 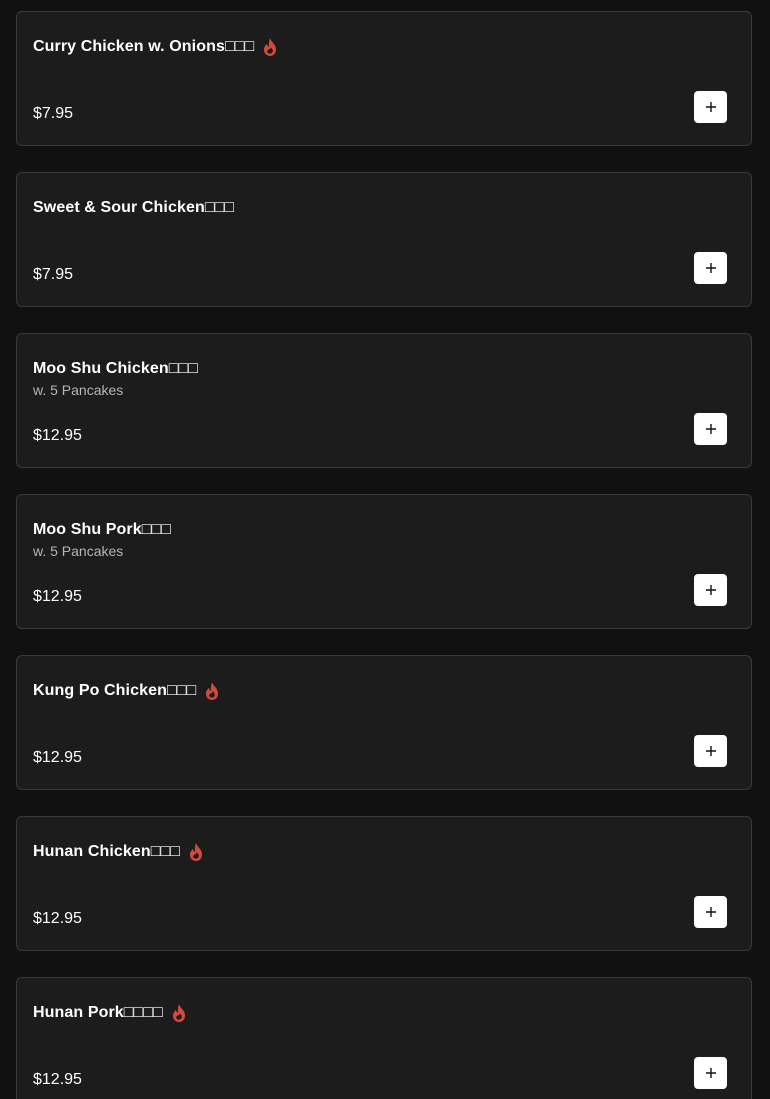 What do you see at coordinates (384, 78) in the screenshot?
I see `menu-item-card: Curry Chicken w. Onions□□□ $7.95` at bounding box center [384, 78].